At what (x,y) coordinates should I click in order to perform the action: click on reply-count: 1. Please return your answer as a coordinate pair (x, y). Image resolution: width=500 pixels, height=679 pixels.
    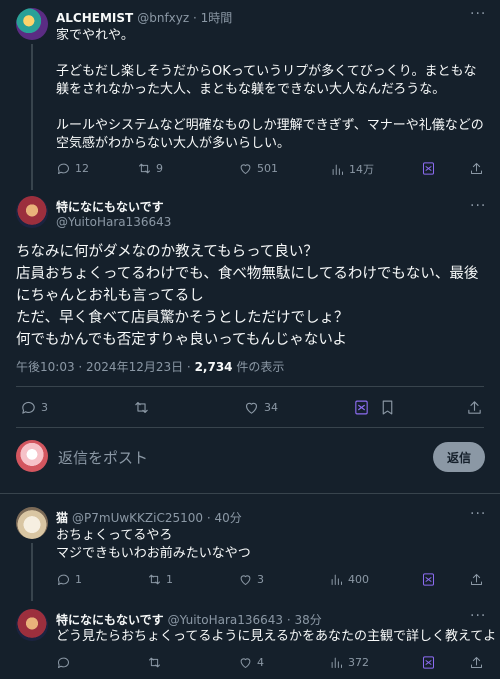
    Looking at the image, I should click on (78, 579).